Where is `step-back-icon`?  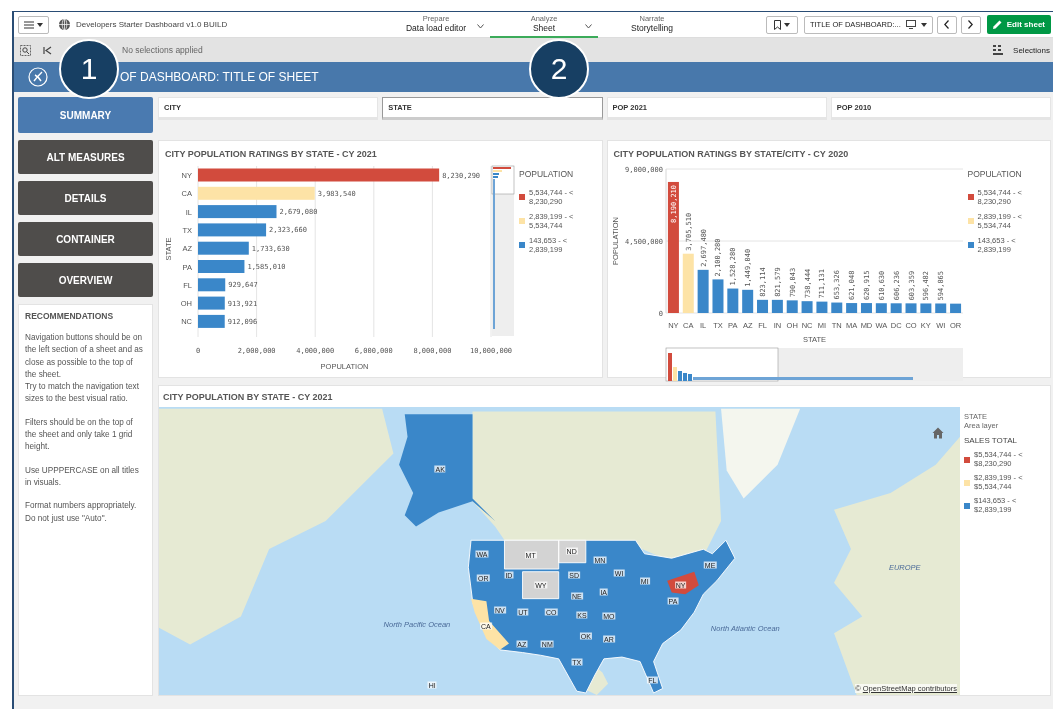 step-back-icon is located at coordinates (47, 50).